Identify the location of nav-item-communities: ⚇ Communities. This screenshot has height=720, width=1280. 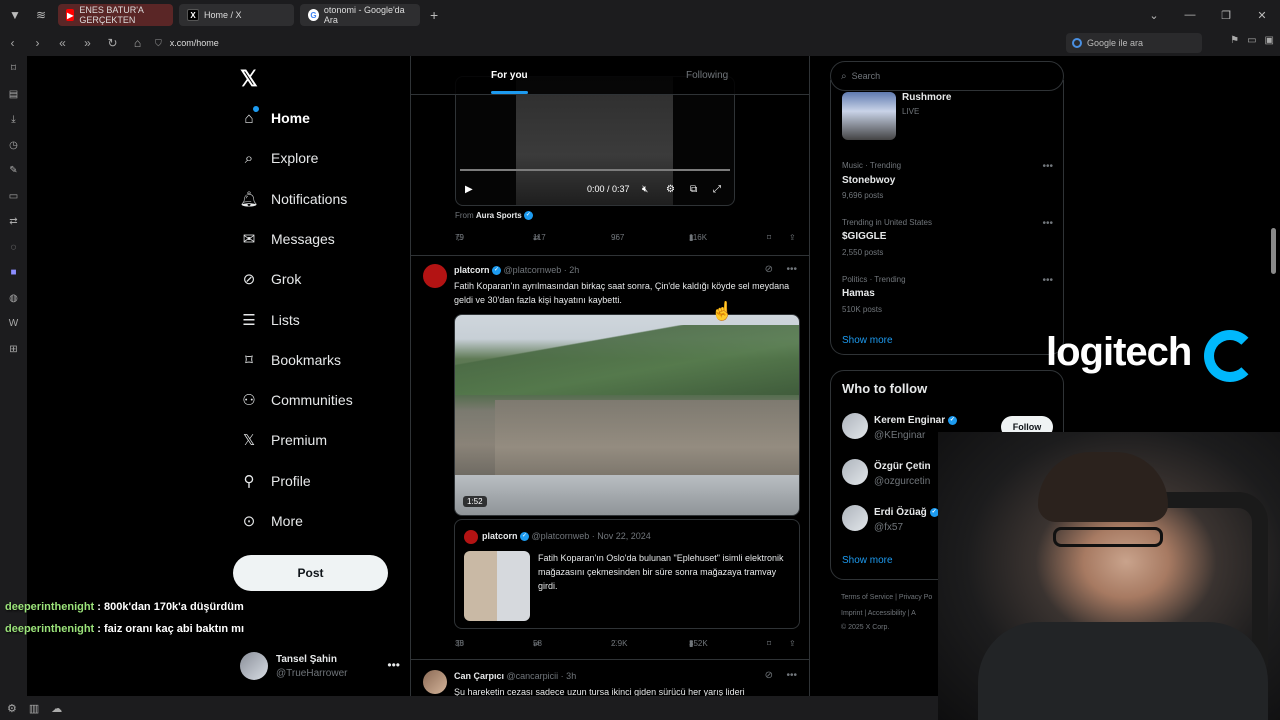
(296, 400).